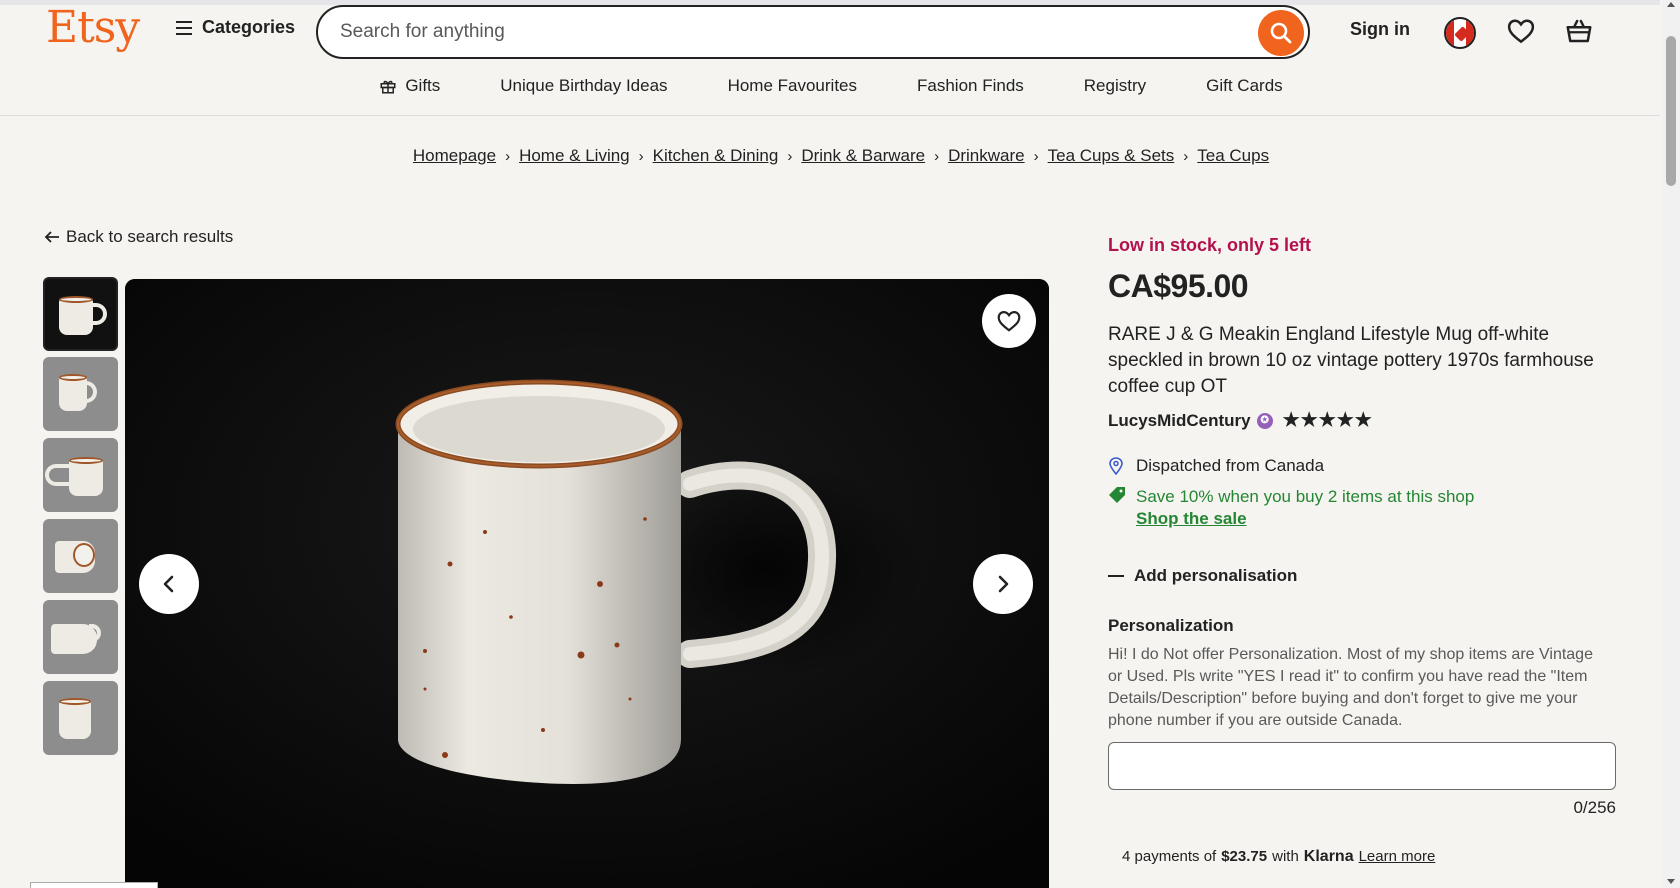  I want to click on breadcrumb-drinkware: Drinkware, so click(986, 156).